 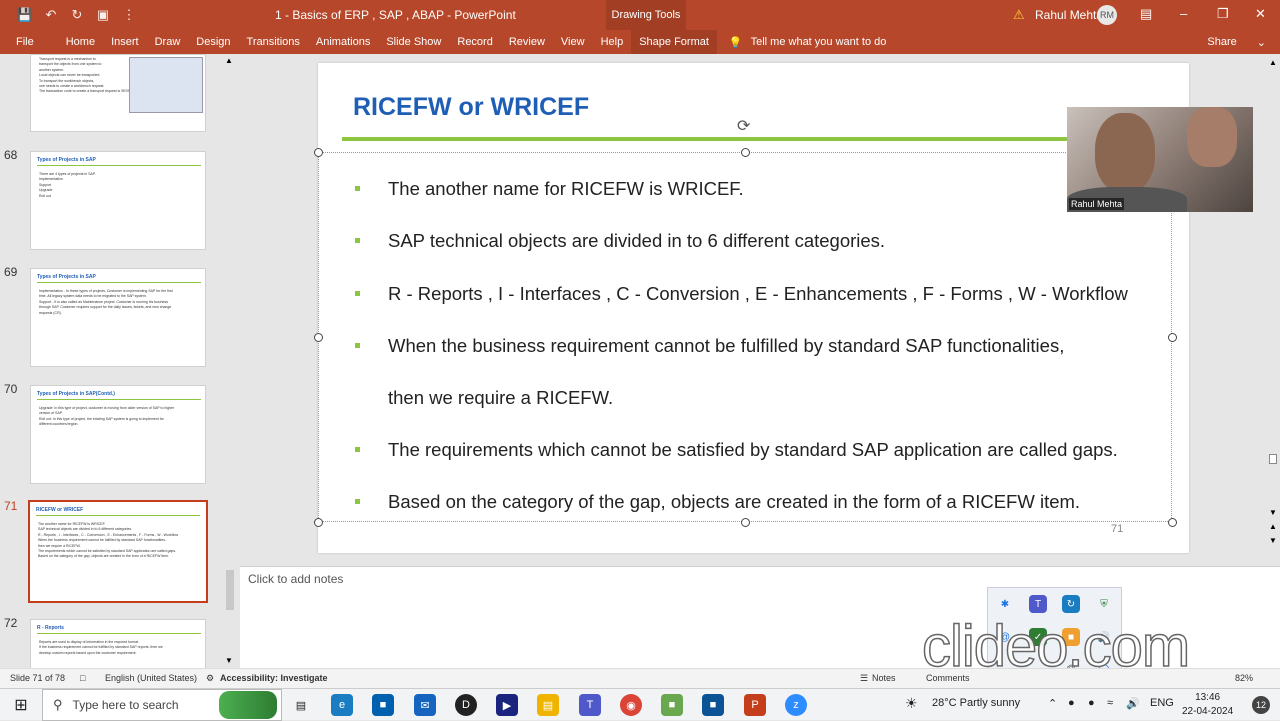 I want to click on zoom-level: 82%, so click(x=1244, y=678).